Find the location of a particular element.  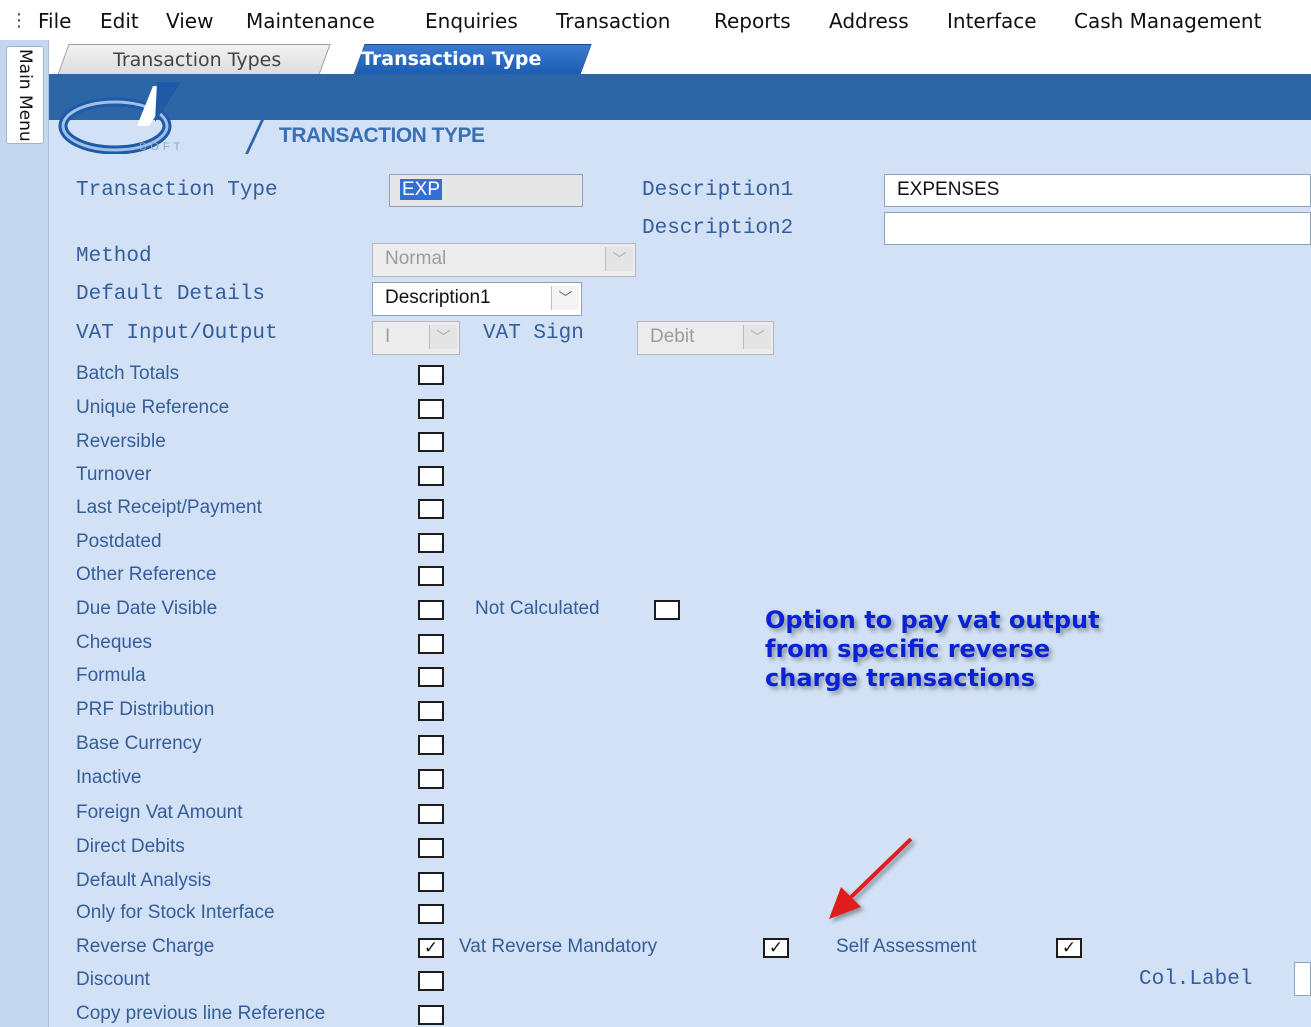

checkbox-only-for-stock-interface is located at coordinates (431, 914).